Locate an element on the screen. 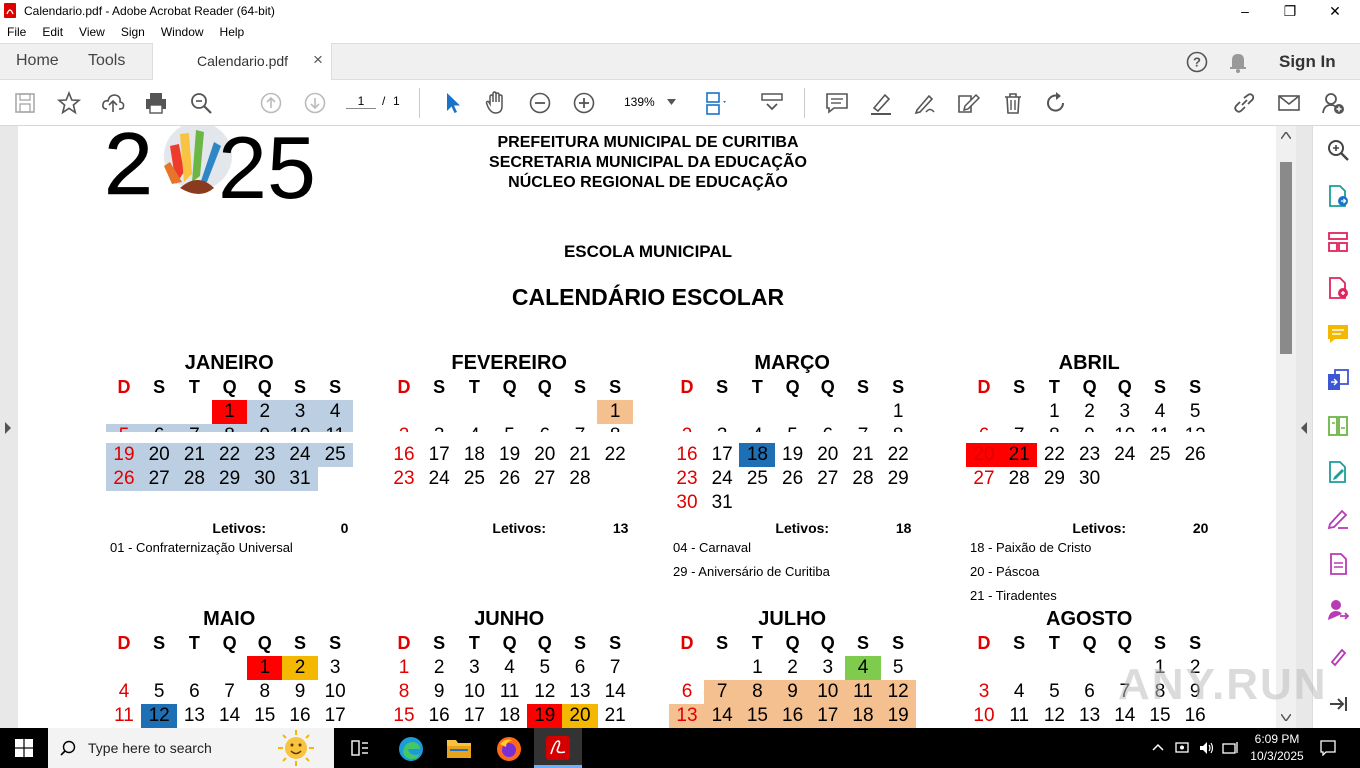 The height and width of the screenshot is (768, 1360). calendar-day: 6 is located at coordinates (194, 691).